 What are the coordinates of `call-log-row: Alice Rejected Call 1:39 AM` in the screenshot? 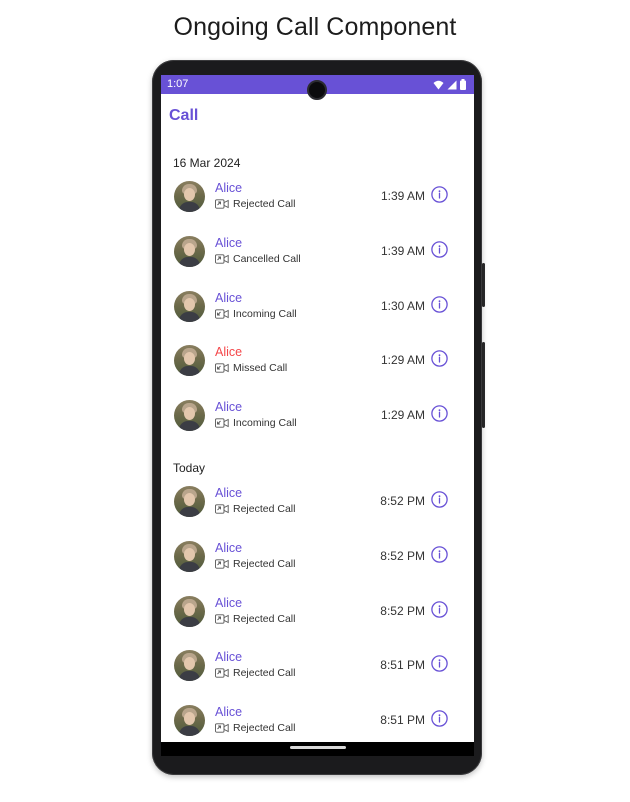 It's located at (317, 208).